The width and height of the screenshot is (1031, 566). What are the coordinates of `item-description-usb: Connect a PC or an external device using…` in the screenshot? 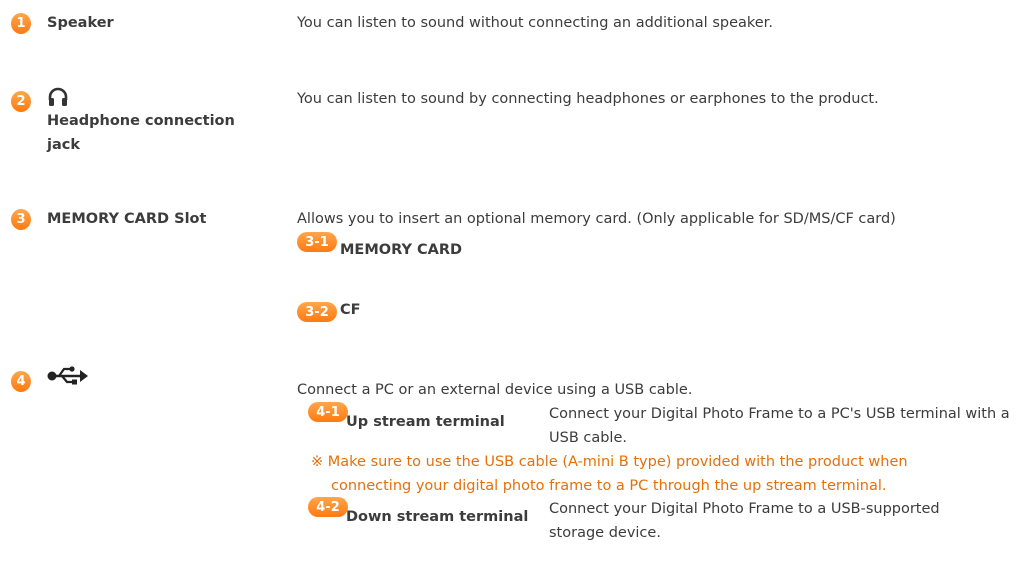 It's located at (495, 390).